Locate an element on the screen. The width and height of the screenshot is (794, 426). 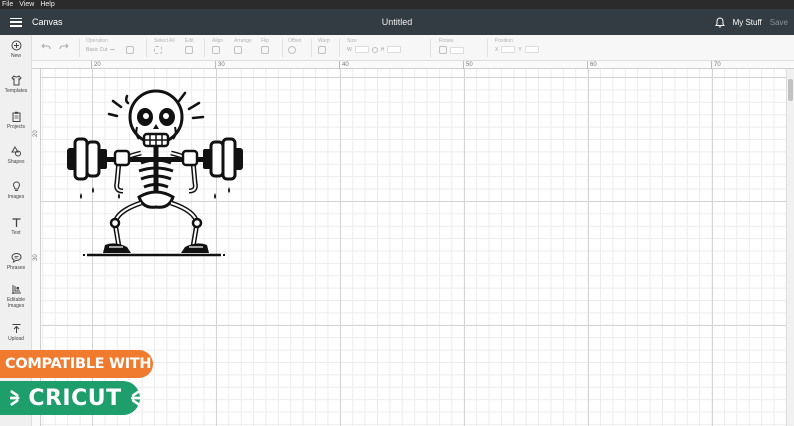
cricut-badge: CRICUT is located at coordinates (70, 398).